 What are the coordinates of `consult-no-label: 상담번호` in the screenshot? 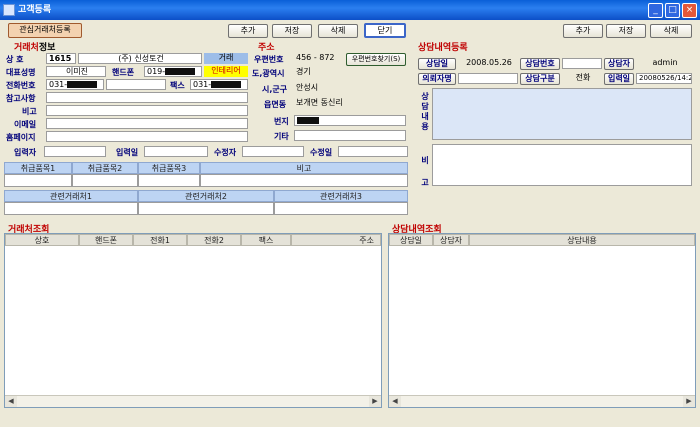 It's located at (540, 64).